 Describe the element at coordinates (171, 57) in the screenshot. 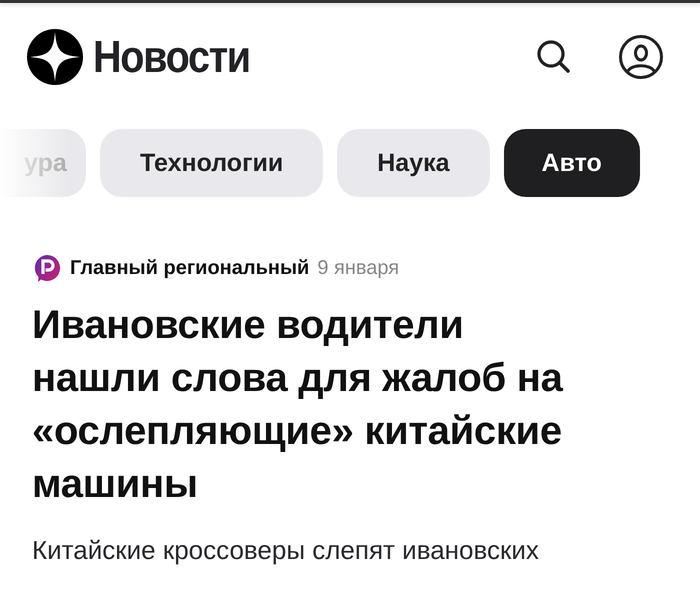

I see `app-title: Новости` at that location.